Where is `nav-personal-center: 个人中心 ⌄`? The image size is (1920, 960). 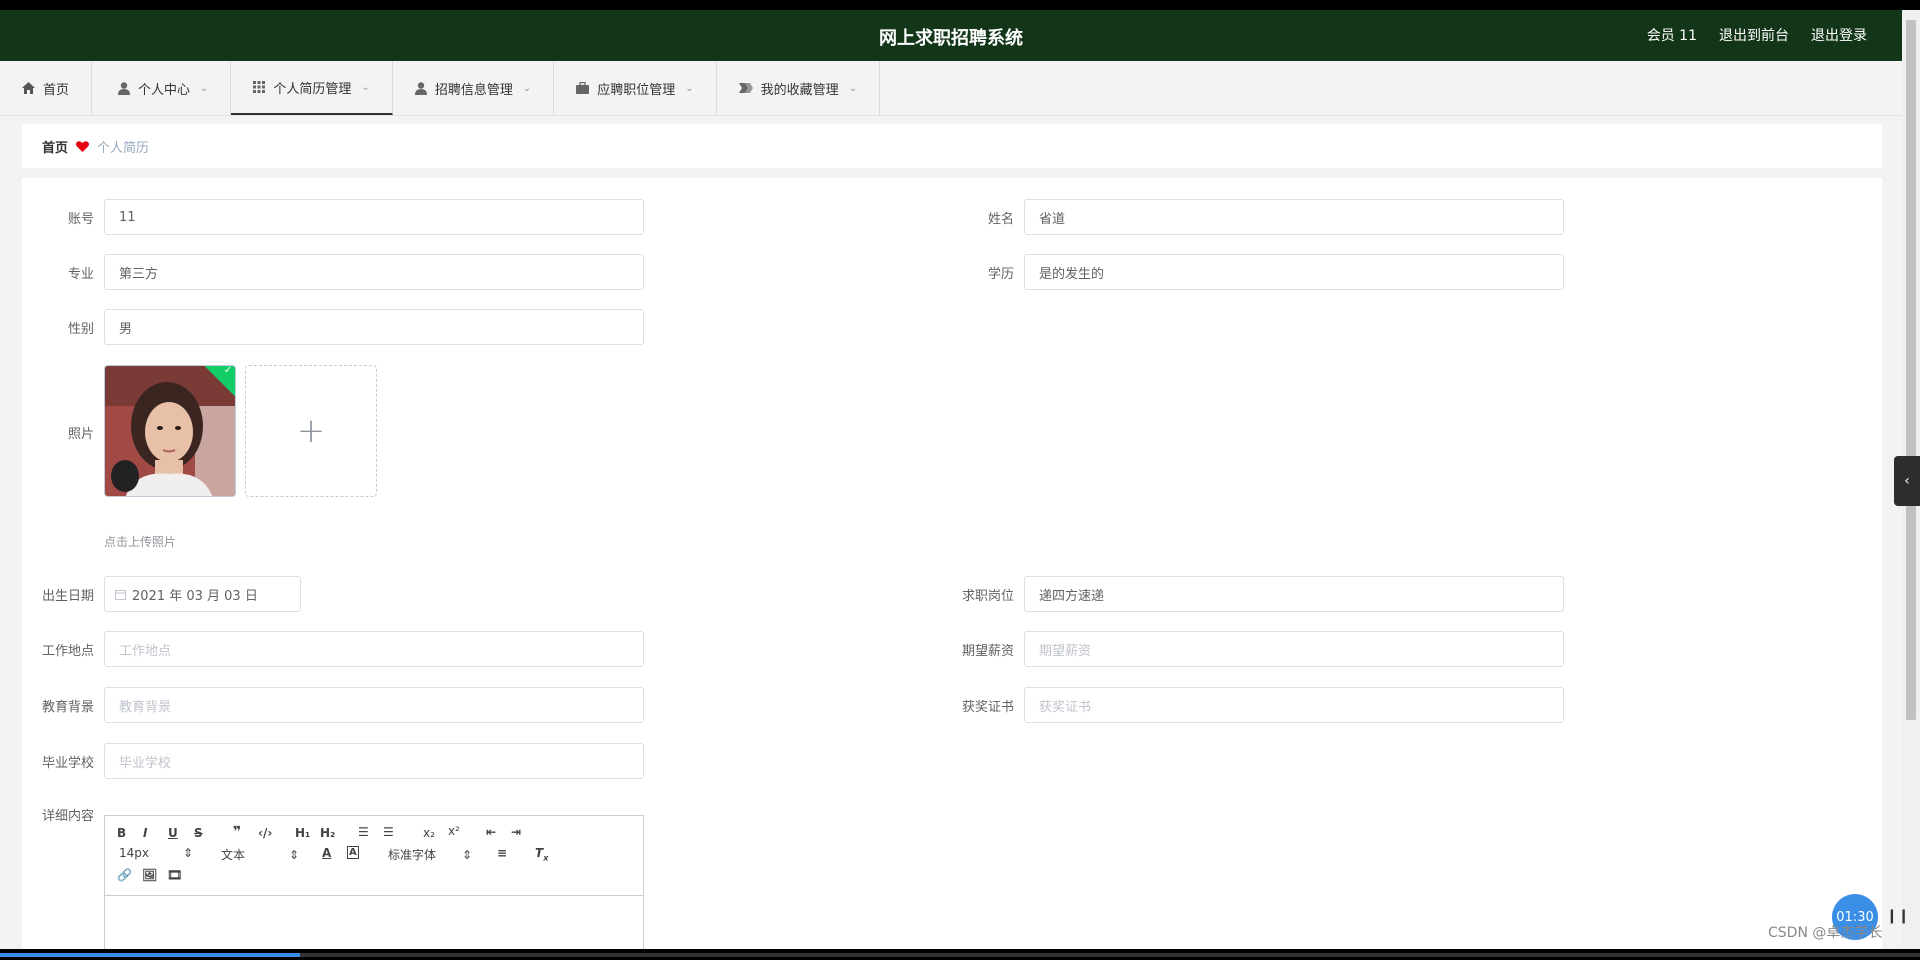 nav-personal-center: 个人中心 ⌄ is located at coordinates (162, 88).